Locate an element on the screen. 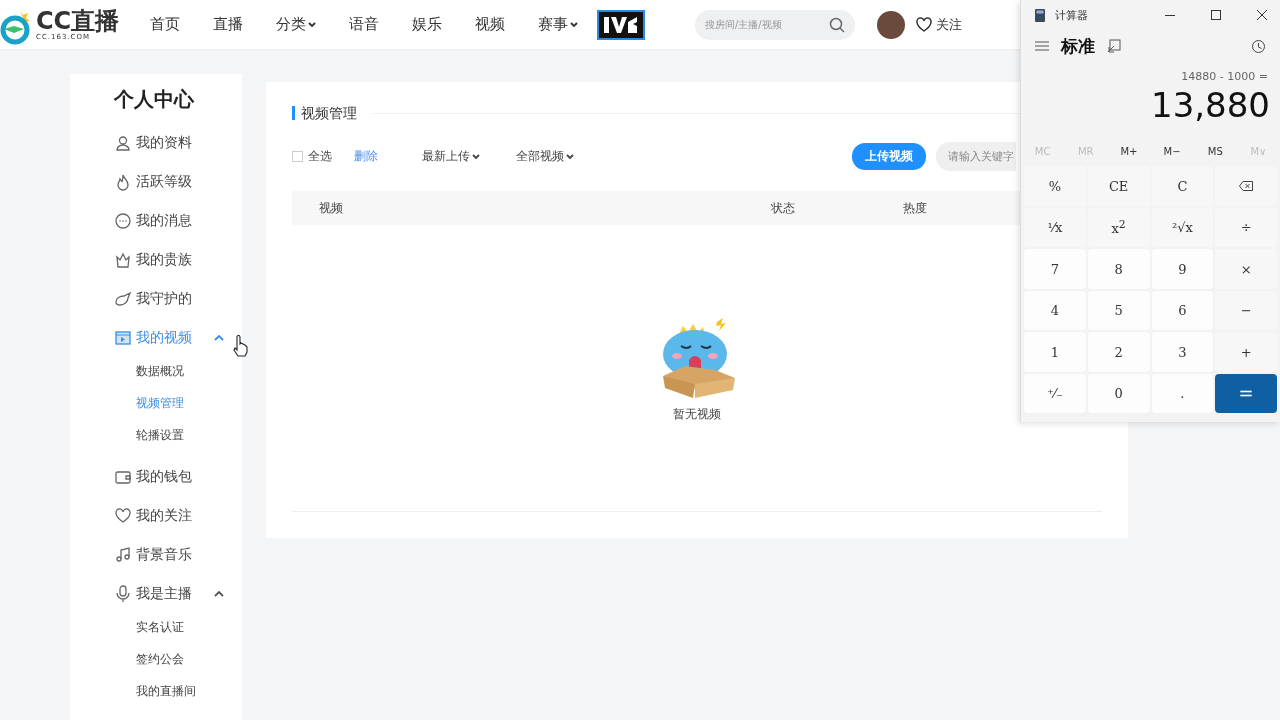 This screenshot has width=1280, height=720. operator-key: × is located at coordinates (1246, 269).